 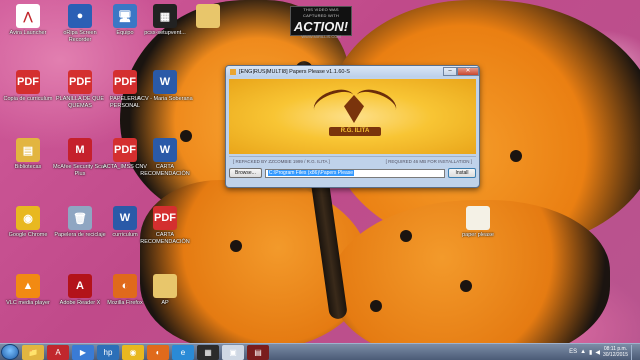 I want to click on avira-icon: ⋀, so click(x=28, y=16).